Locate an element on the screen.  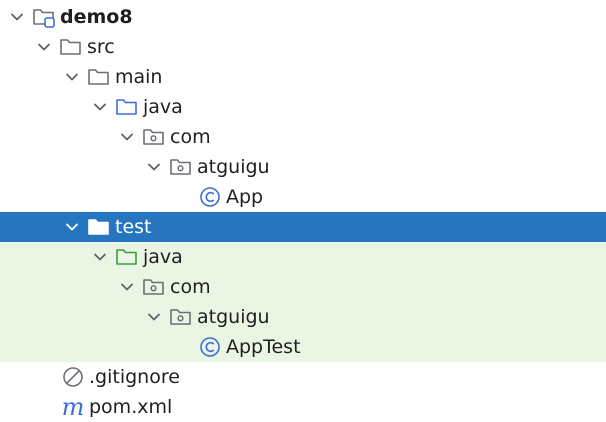
tree-row-main-atguigu: atguigu is located at coordinates (303, 167).